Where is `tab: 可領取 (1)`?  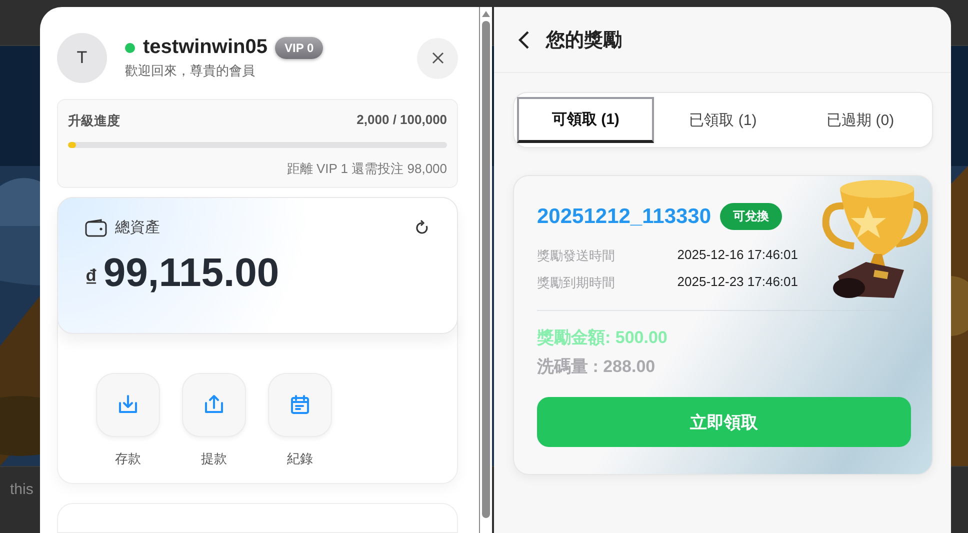 tab: 可領取 (1) is located at coordinates (585, 120).